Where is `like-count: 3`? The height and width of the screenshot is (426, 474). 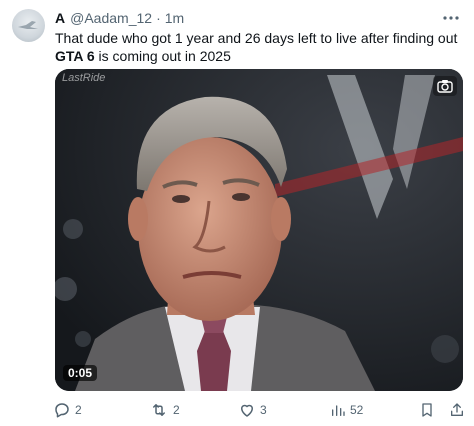 like-count: 3 is located at coordinates (263, 410).